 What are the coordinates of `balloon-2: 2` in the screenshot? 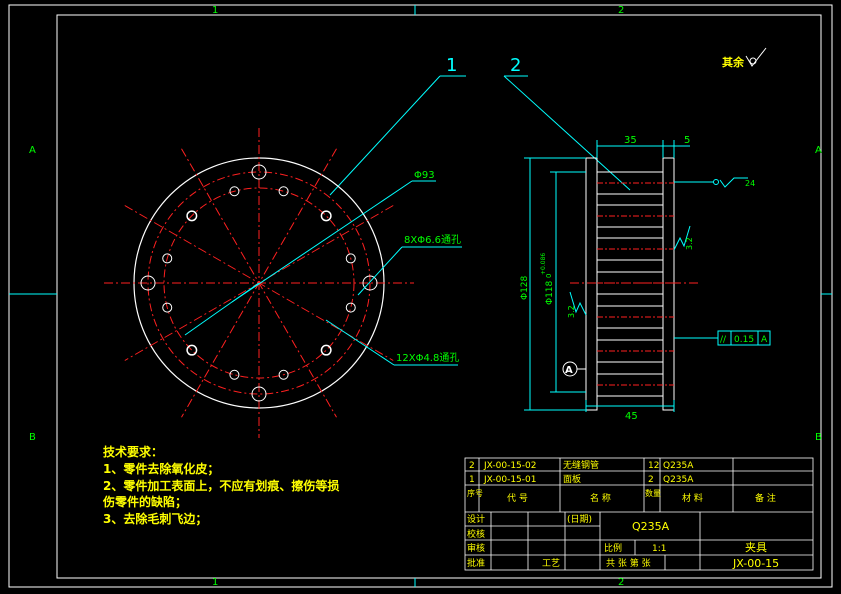 It's located at (515, 65).